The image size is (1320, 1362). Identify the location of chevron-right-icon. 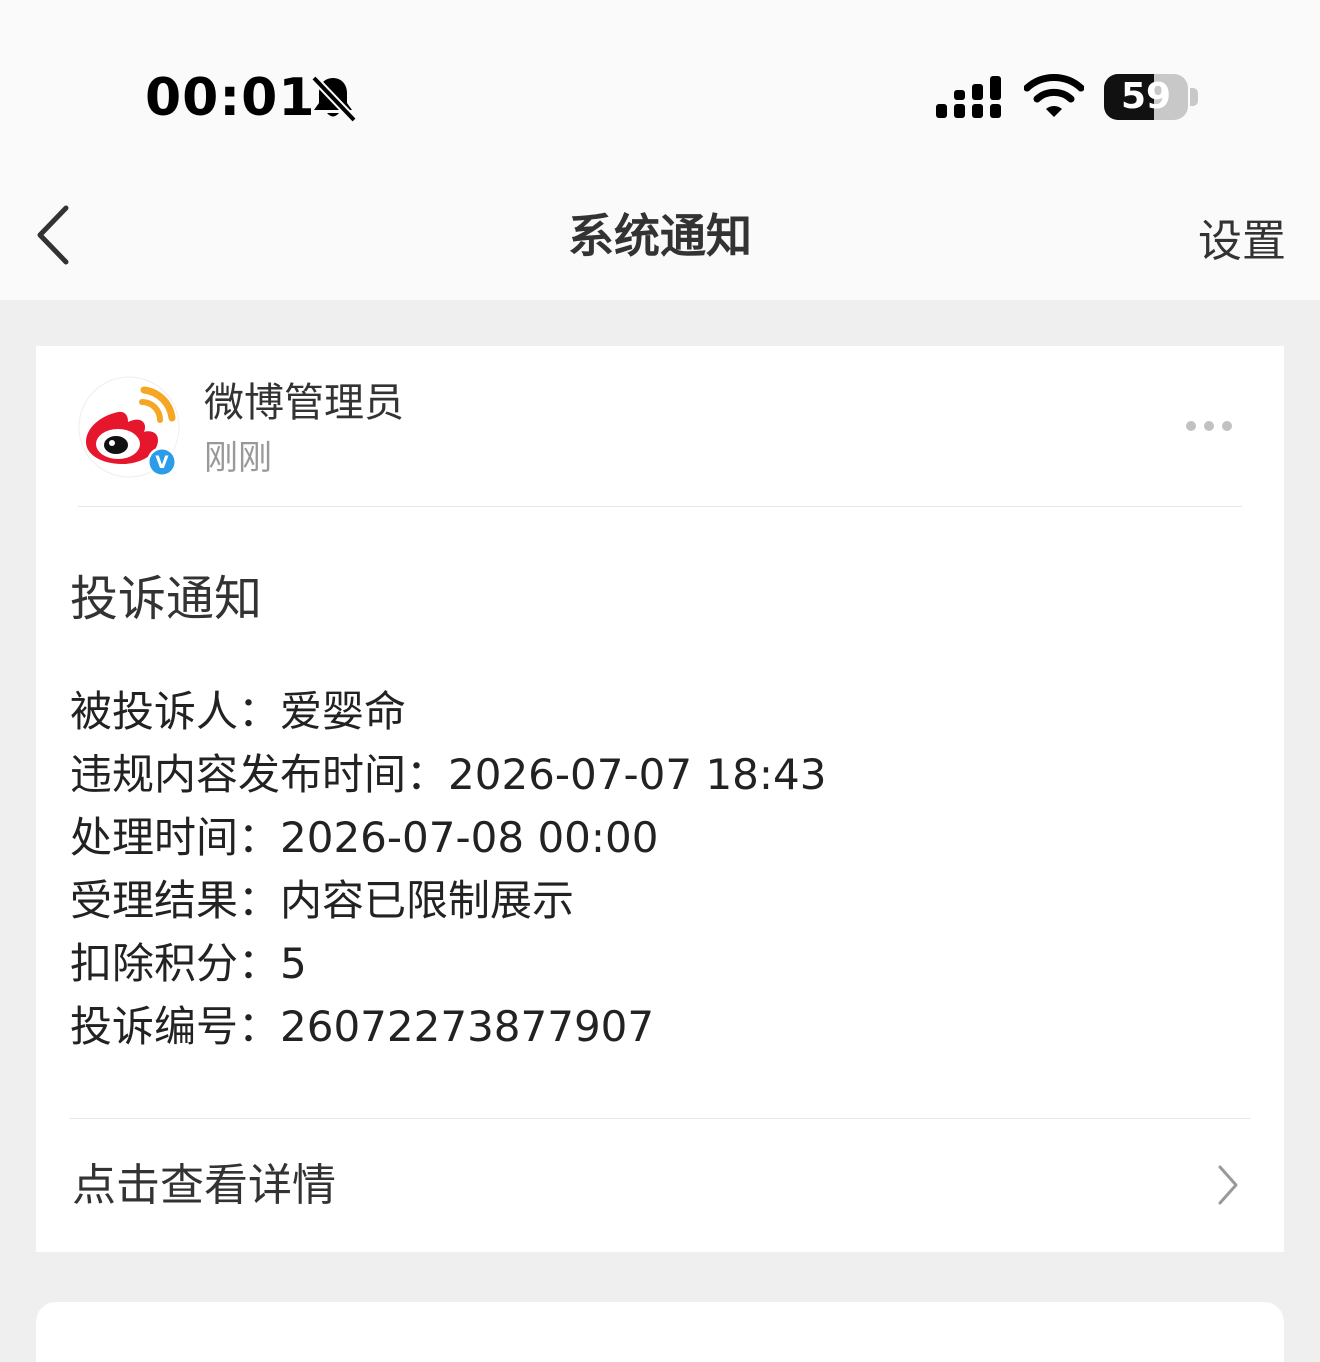
(1228, 1185).